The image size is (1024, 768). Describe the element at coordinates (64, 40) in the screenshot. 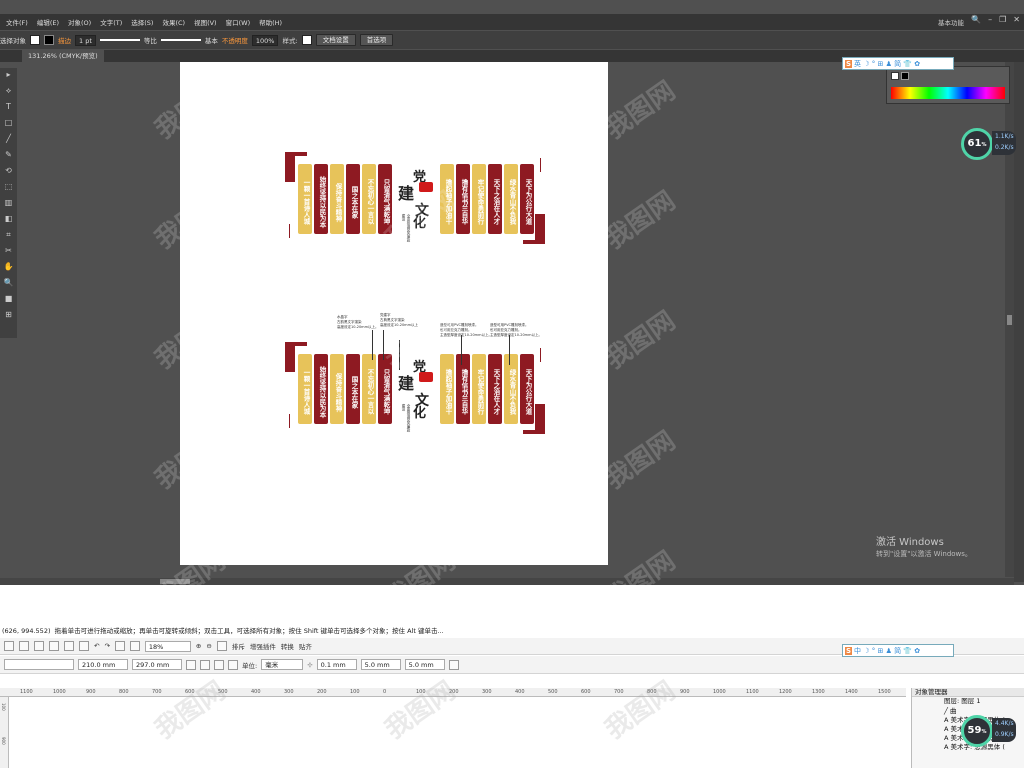

I see `stroke-label: 描边` at that location.